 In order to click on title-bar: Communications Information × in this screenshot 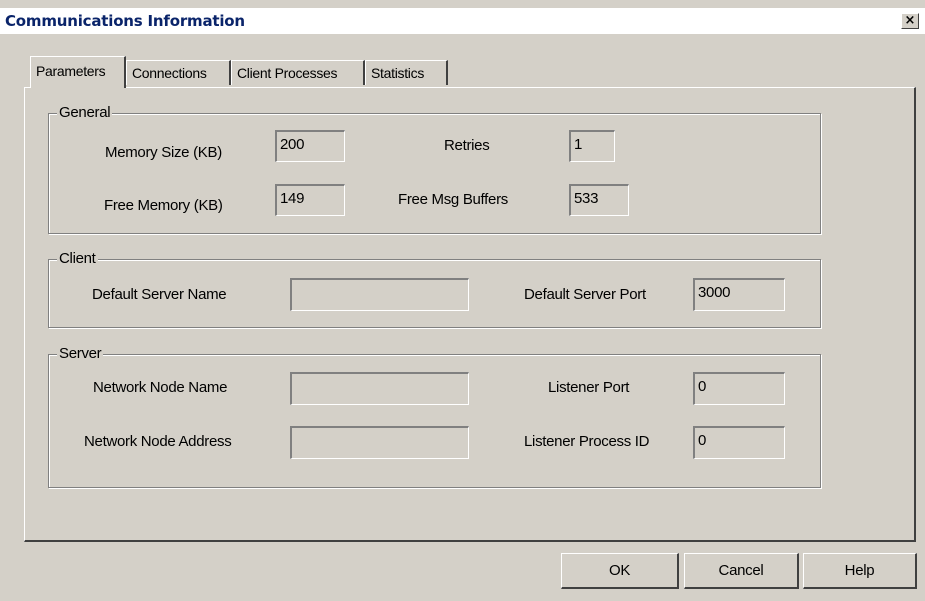, I will do `click(462, 21)`.